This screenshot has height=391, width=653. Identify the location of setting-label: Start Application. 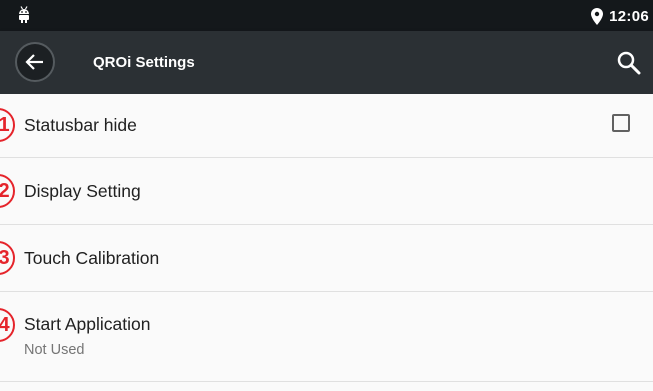
(87, 324).